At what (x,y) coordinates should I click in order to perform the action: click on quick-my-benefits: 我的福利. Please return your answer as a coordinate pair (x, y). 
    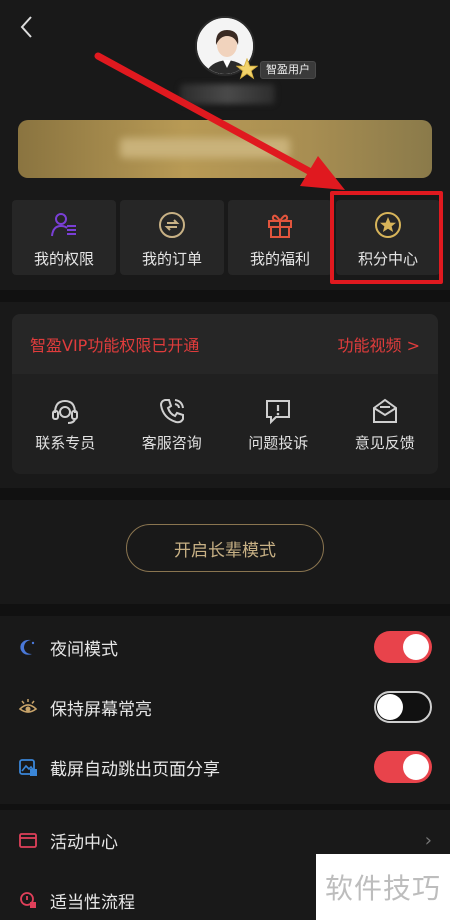
    Looking at the image, I should click on (280, 237).